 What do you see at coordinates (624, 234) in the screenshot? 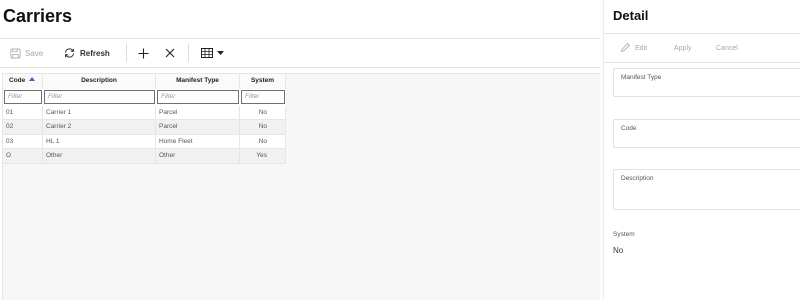
I see `system-label: System` at bounding box center [624, 234].